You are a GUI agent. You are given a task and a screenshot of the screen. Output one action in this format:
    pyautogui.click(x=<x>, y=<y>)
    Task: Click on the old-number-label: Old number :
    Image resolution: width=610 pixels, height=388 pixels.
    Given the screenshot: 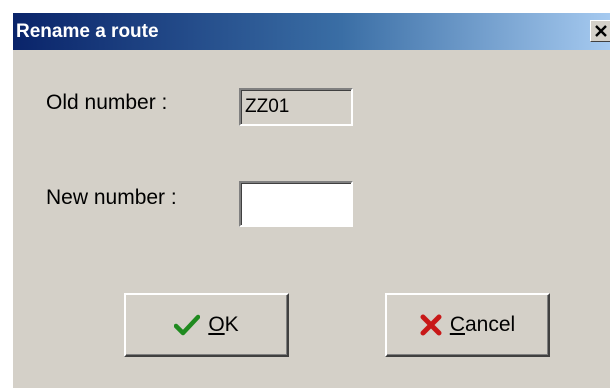 What is the action you would take?
    pyautogui.click(x=107, y=102)
    